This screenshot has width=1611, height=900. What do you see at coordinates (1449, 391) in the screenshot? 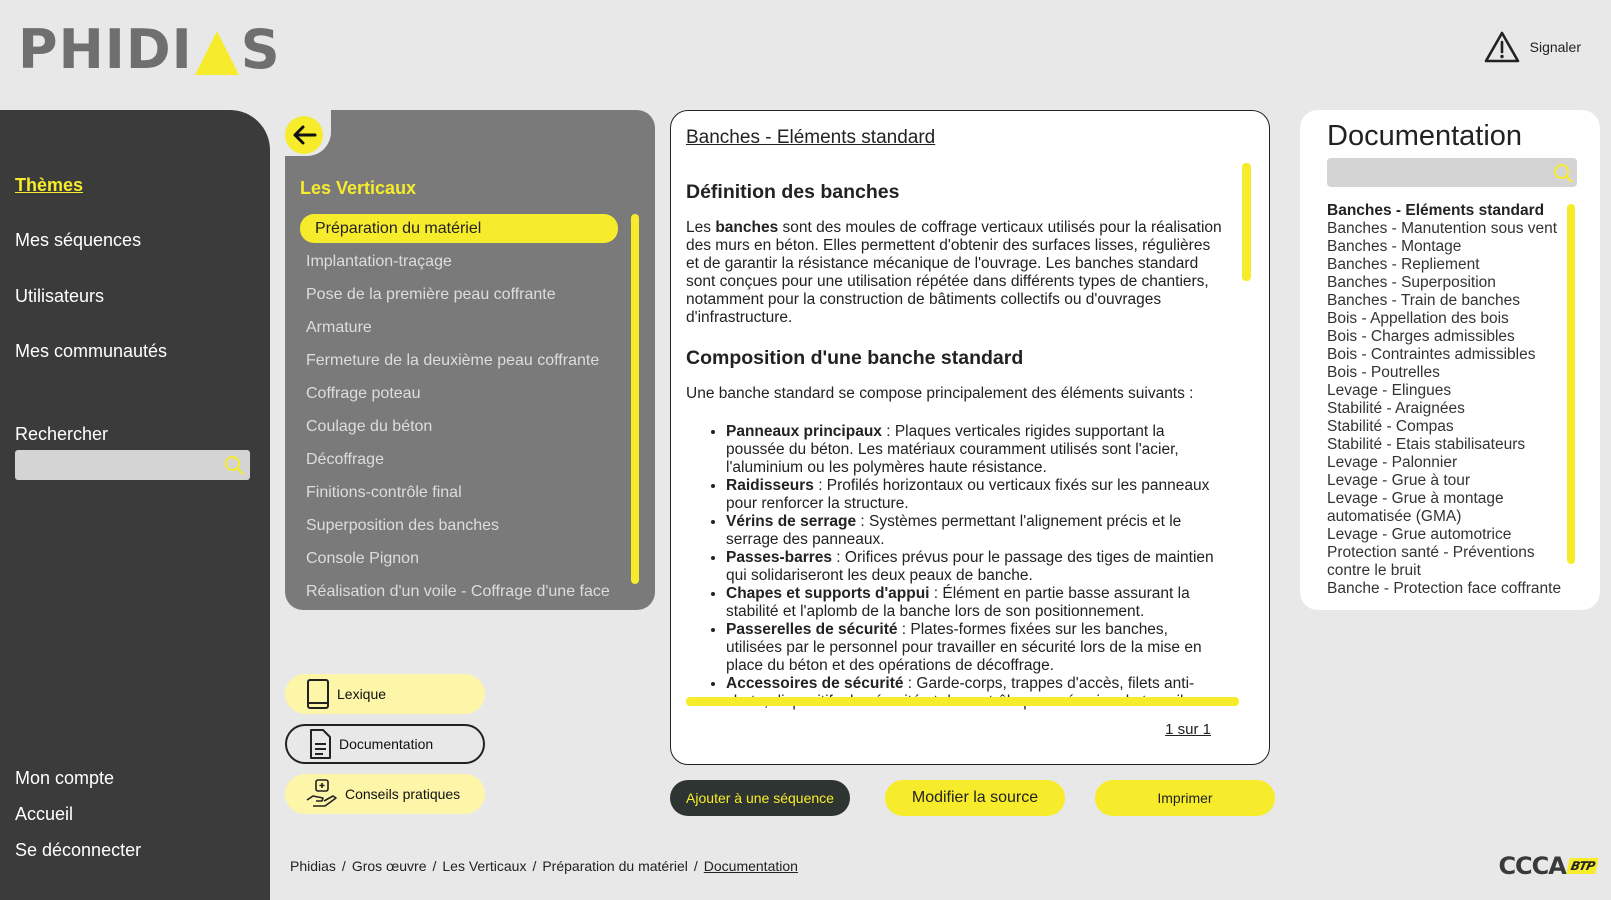
I see `doc-item: Levage - Elingues` at bounding box center [1449, 391].